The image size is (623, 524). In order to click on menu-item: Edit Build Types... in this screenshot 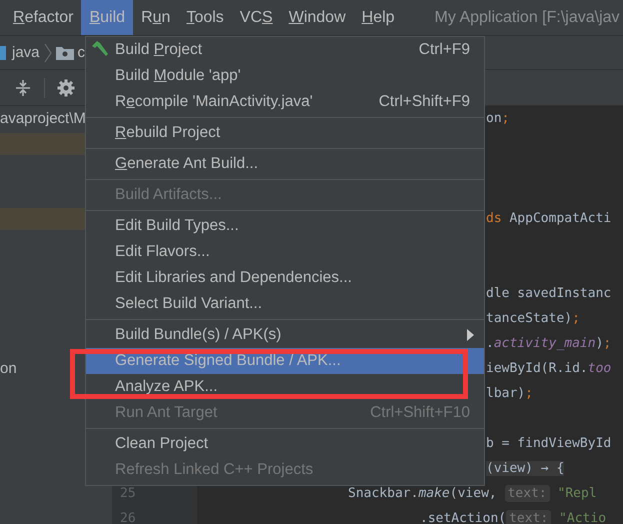, I will do `click(285, 226)`.